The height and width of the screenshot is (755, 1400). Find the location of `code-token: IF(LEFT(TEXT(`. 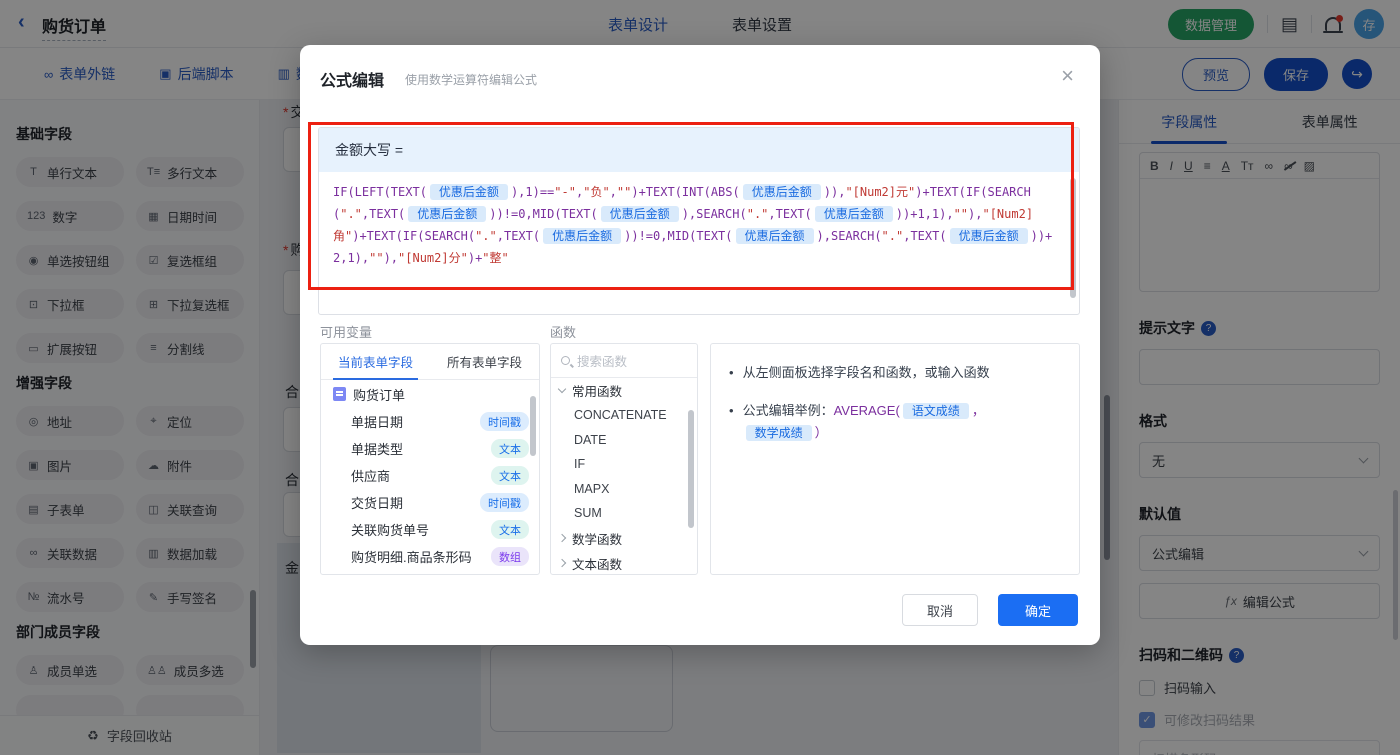

code-token: IF(LEFT(TEXT( is located at coordinates (380, 192).